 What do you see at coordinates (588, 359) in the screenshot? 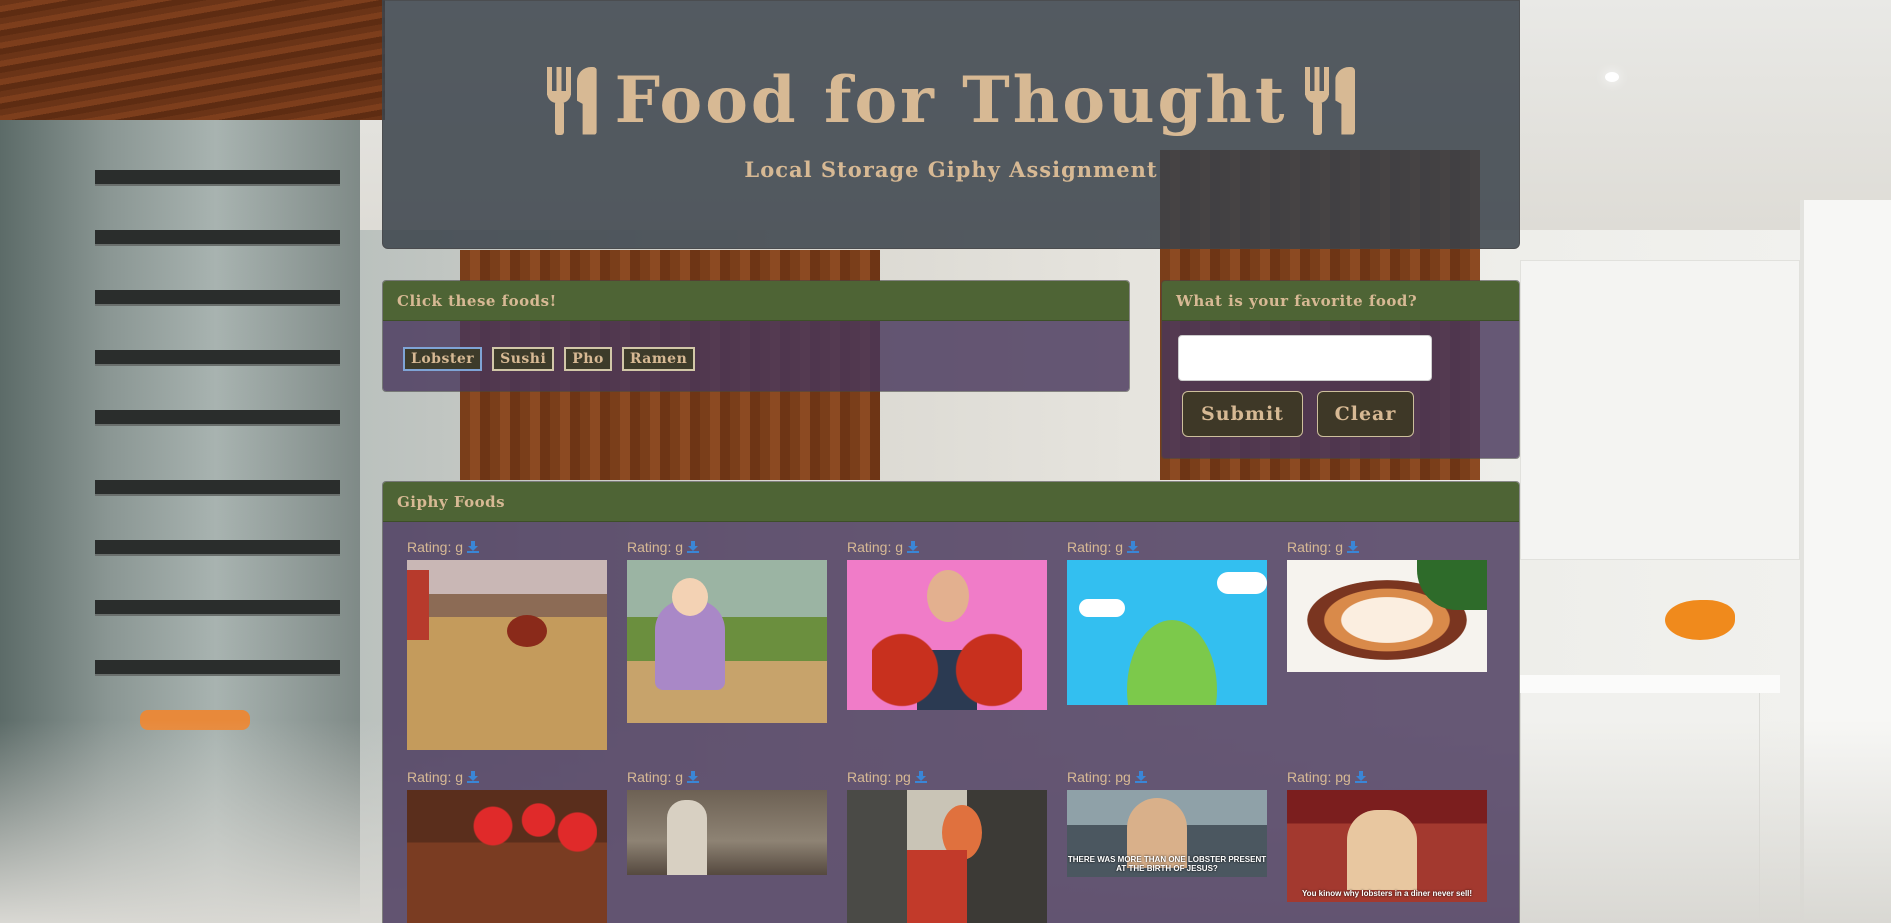
I see `food-button-pho: Pho` at bounding box center [588, 359].